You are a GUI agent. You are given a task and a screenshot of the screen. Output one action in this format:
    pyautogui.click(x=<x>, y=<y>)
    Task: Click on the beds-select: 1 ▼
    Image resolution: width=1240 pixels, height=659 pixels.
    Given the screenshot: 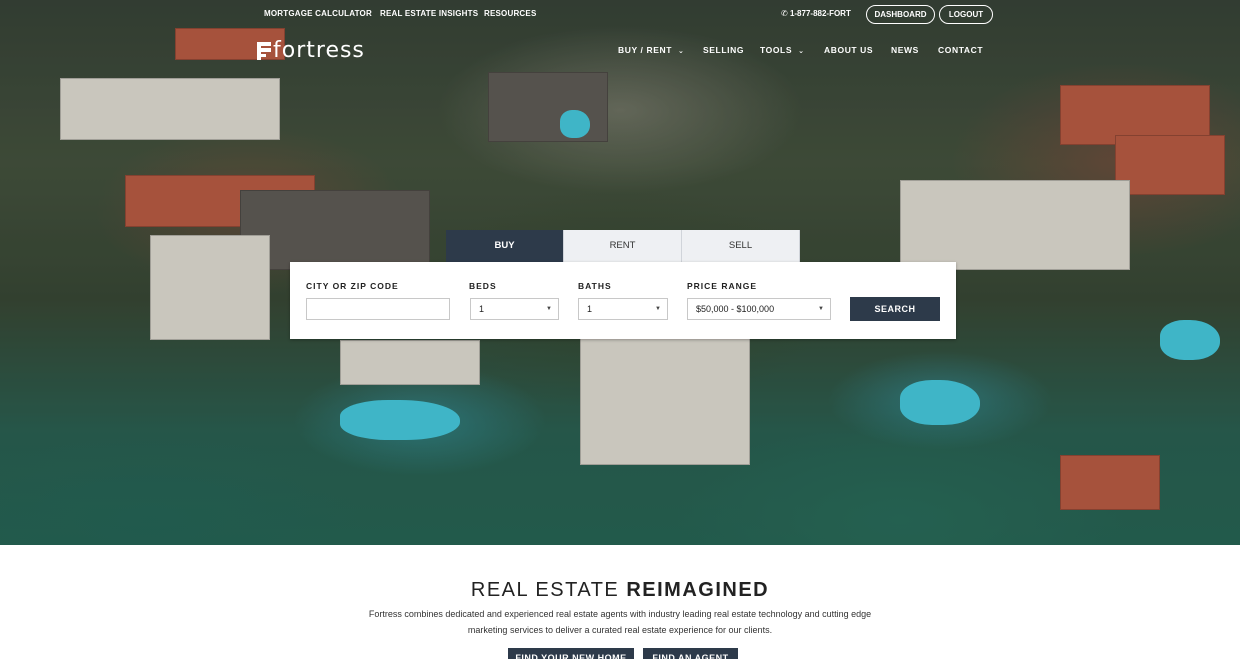 What is the action you would take?
    pyautogui.click(x=514, y=309)
    